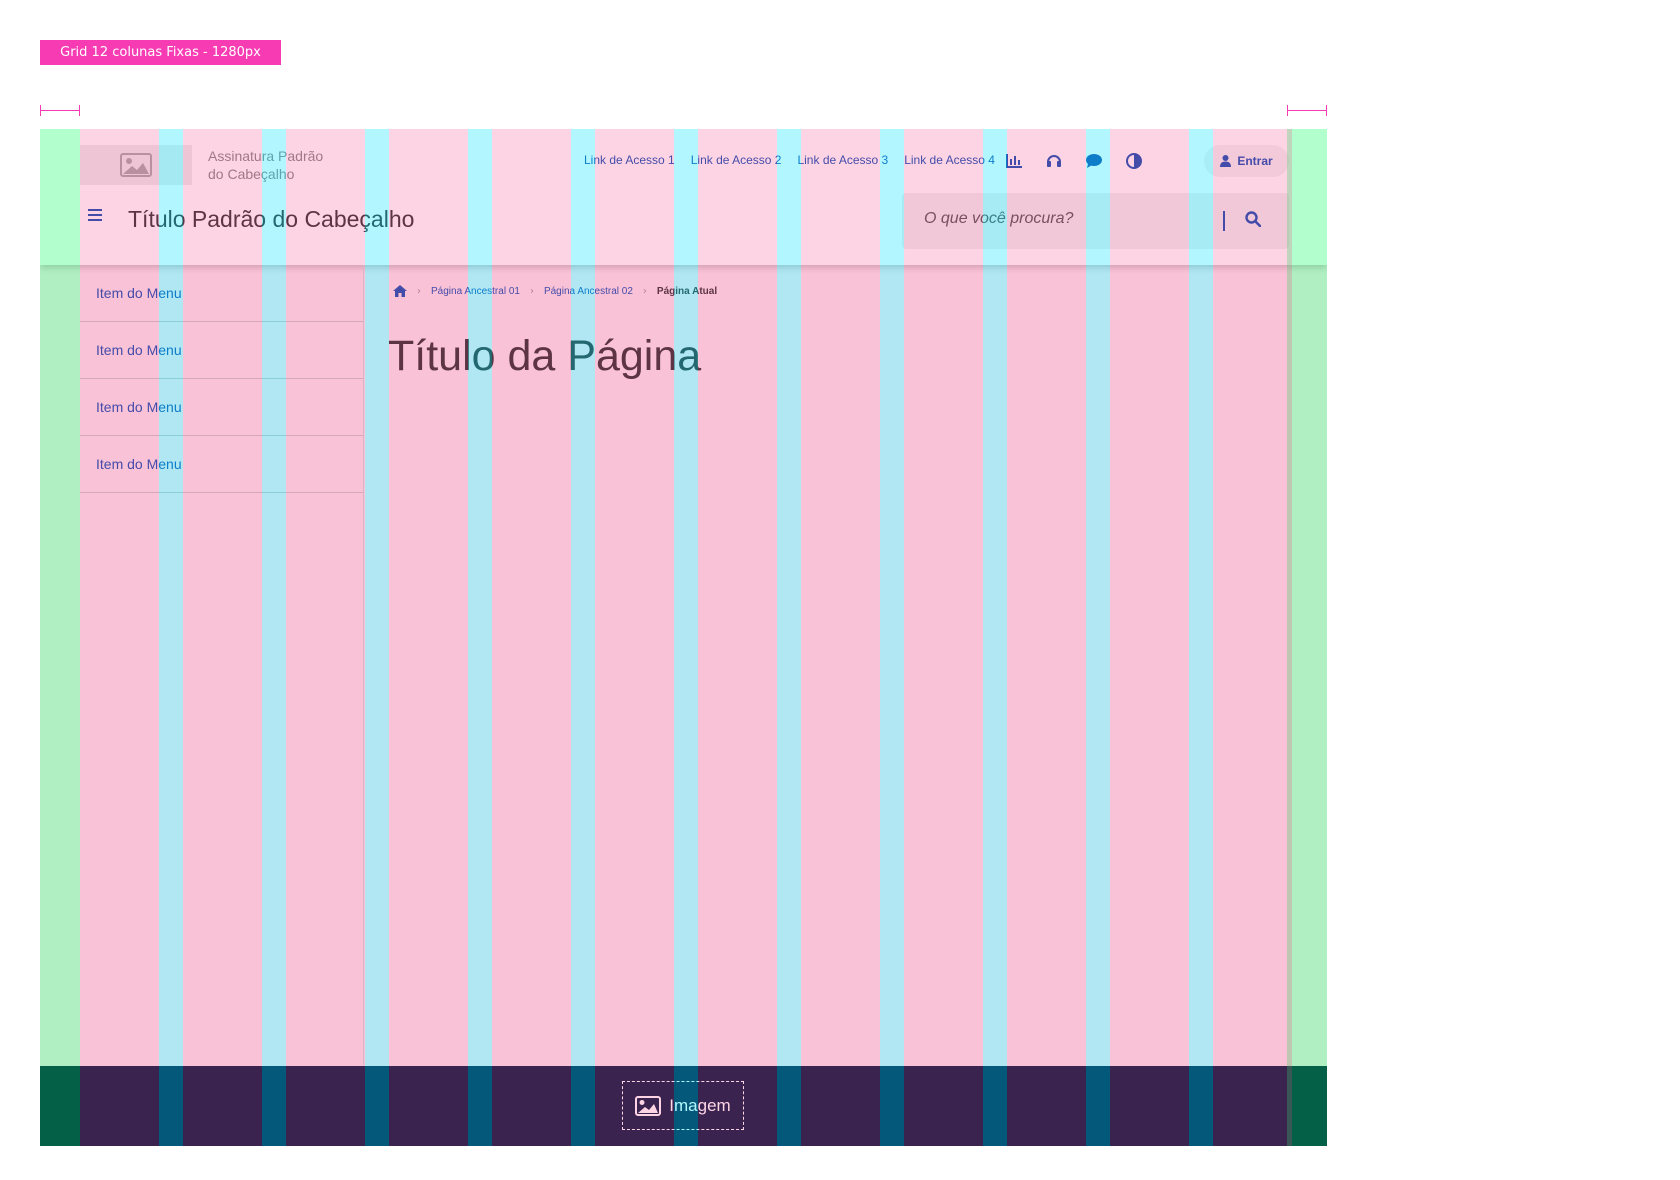  Describe the element at coordinates (1307, 637) in the screenshot. I see `grid-margin-right` at that location.